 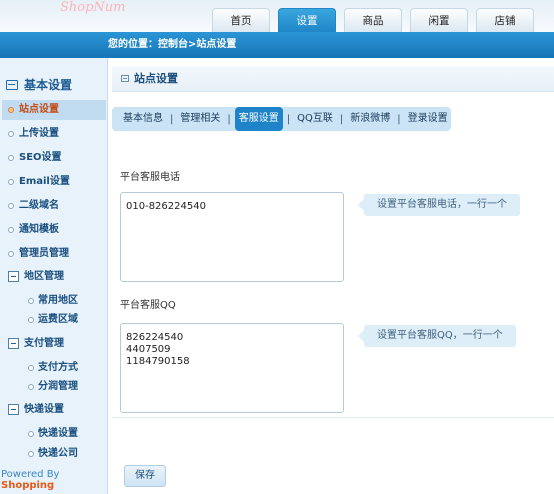 What do you see at coordinates (437, 336) in the screenshot?
I see `qq-hint: 设置平台客服QQ，一行一个` at bounding box center [437, 336].